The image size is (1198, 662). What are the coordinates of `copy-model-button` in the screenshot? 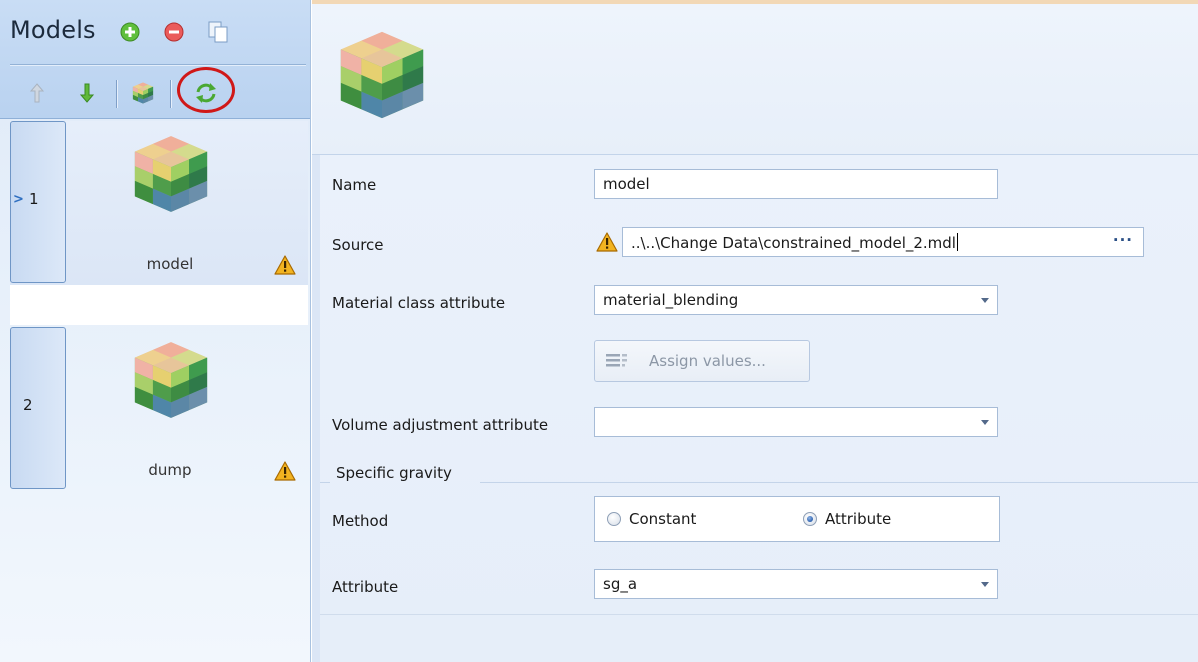 It's located at (218, 32).